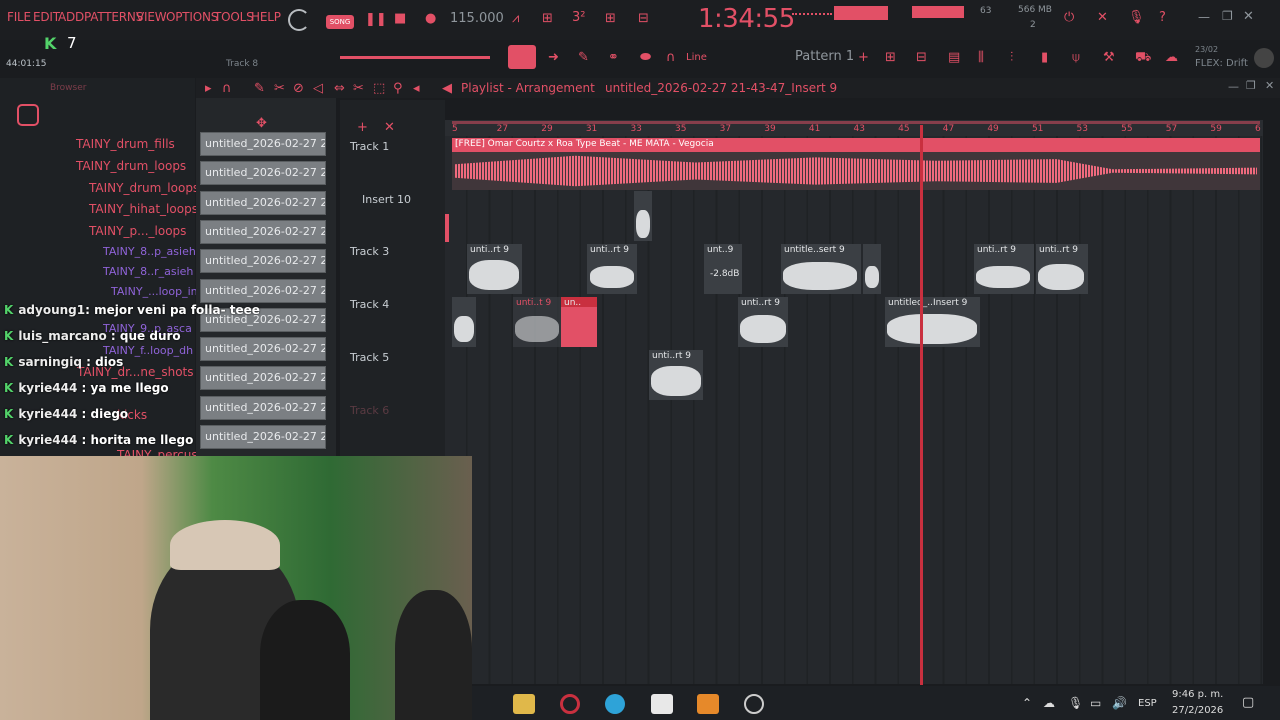 This screenshot has width=1280, height=720. Describe the element at coordinates (148, 271) in the screenshot. I see `browser-item: TAINY_8..r_asieh` at that location.